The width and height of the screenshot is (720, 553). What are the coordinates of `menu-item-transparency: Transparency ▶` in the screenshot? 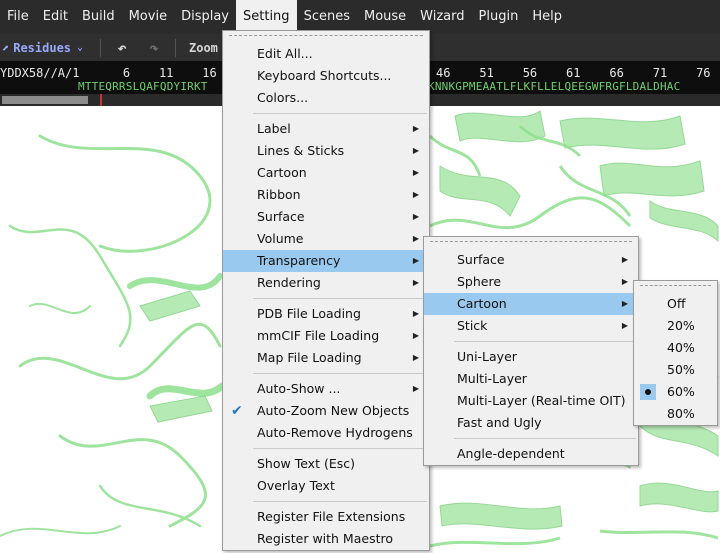 It's located at (326, 261).